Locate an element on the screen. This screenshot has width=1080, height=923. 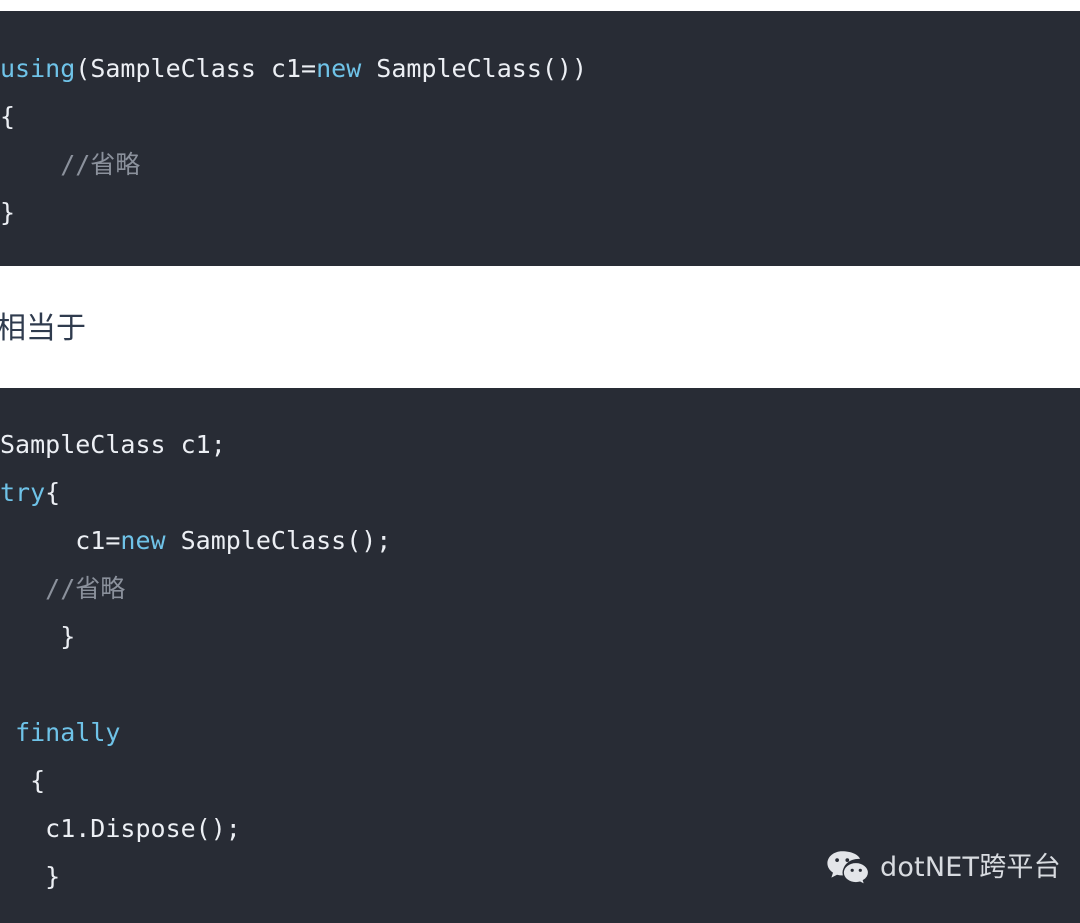
prose-band: 相当于 is located at coordinates (540, 327).